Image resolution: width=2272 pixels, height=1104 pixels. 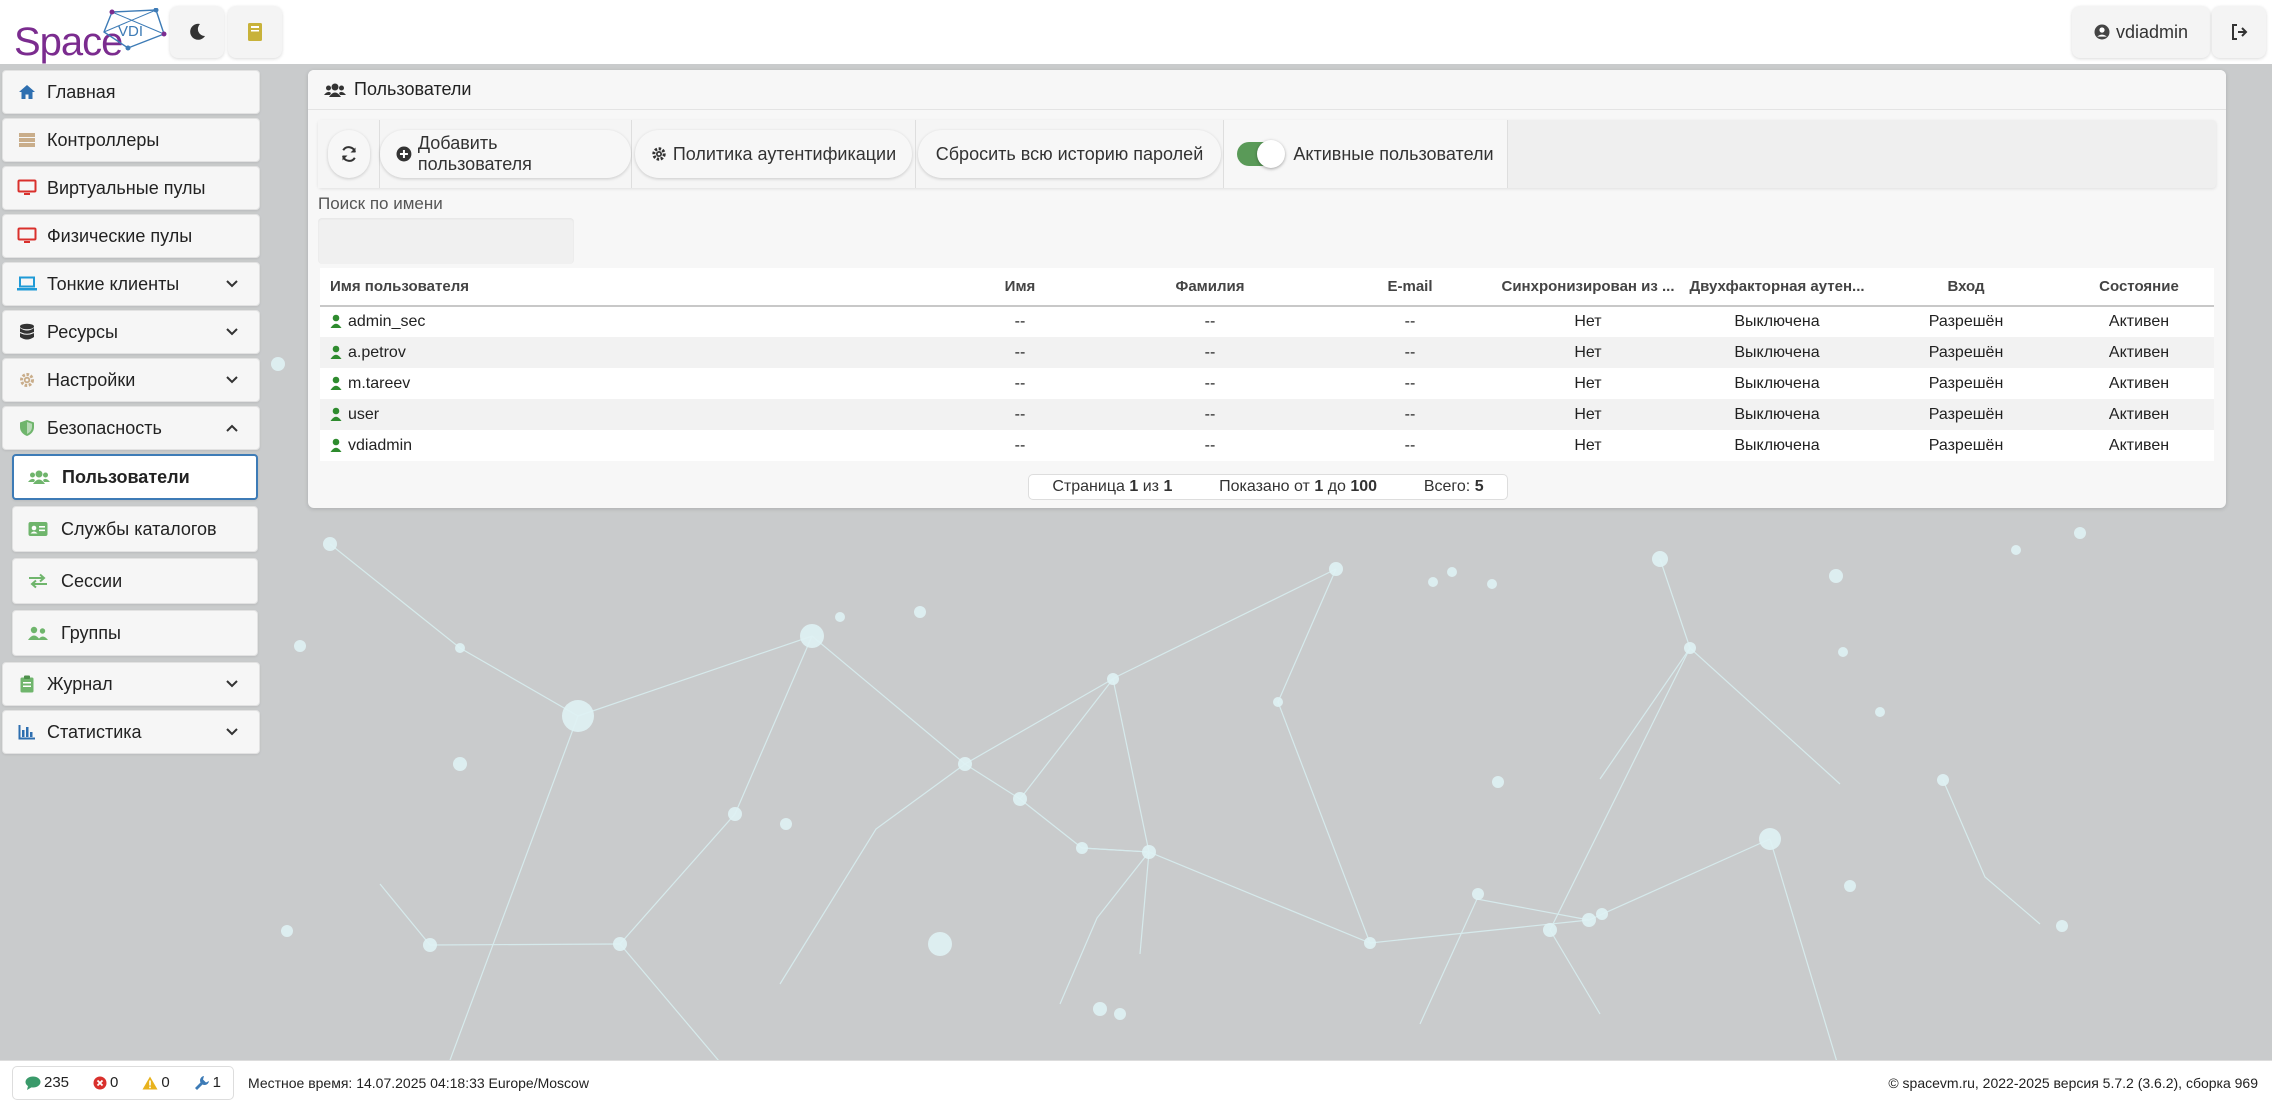 What do you see at coordinates (2151, 31) in the screenshot?
I see `user-name: vdiadmin` at bounding box center [2151, 31].